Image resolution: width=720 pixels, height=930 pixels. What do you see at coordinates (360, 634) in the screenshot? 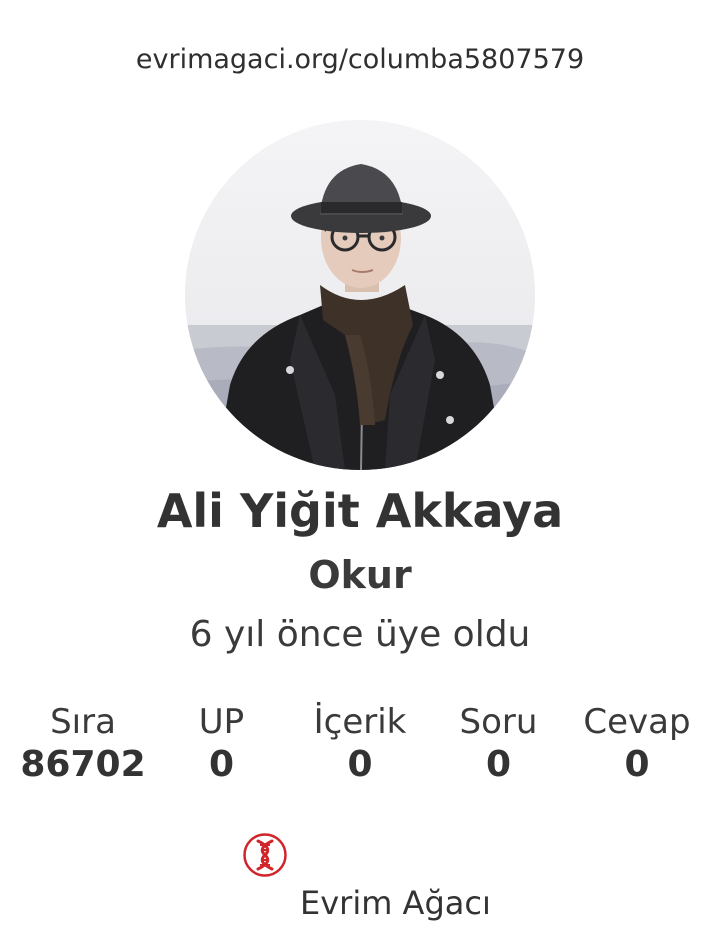
I see `membership-duration: 6 yıl önce üye oldu` at bounding box center [360, 634].